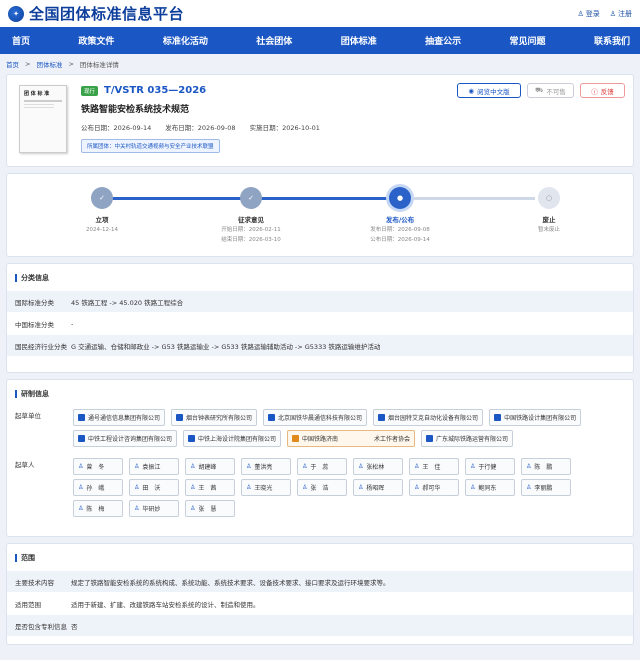 This screenshot has height=660, width=640. What do you see at coordinates (490, 487) in the screenshot?
I see `drafter-chip: ♙ 鲍同东` at bounding box center [490, 487].